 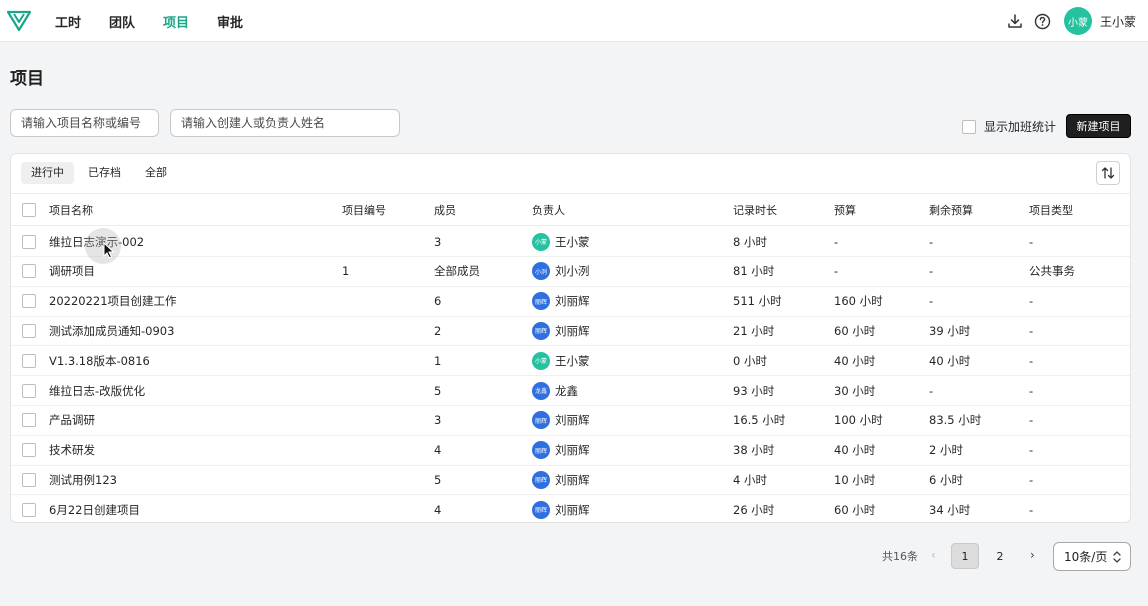 What do you see at coordinates (965, 556) in the screenshot?
I see `page-1-button: 1` at bounding box center [965, 556].